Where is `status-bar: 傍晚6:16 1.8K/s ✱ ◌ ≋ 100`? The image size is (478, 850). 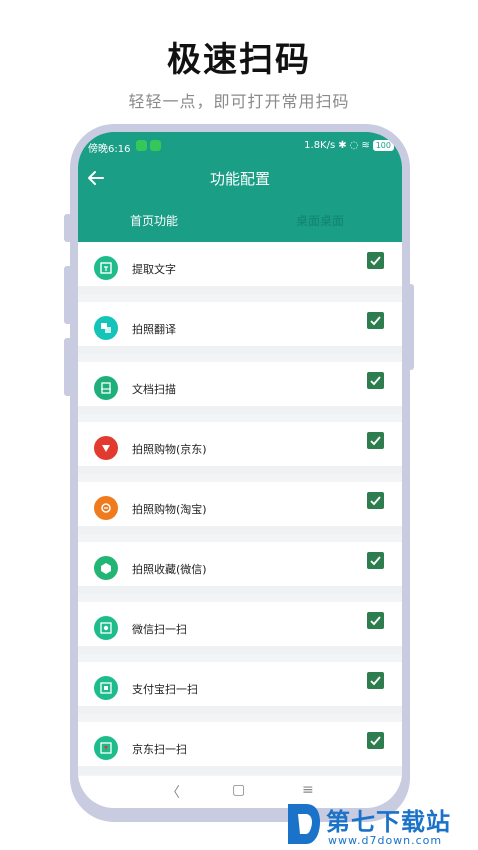 status-bar: 傍晚6:16 1.8K/s ✱ ◌ ≋ 100 is located at coordinates (240, 147).